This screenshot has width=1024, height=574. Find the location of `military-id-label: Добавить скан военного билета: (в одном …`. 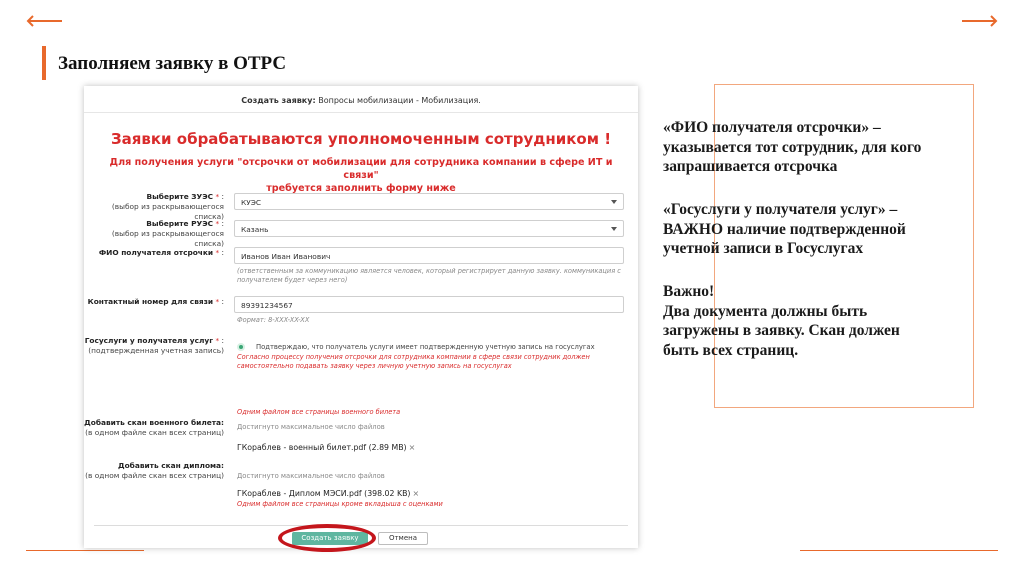

military-id-label: Добавить скан военного билета: (в одном … is located at coordinates (154, 427).